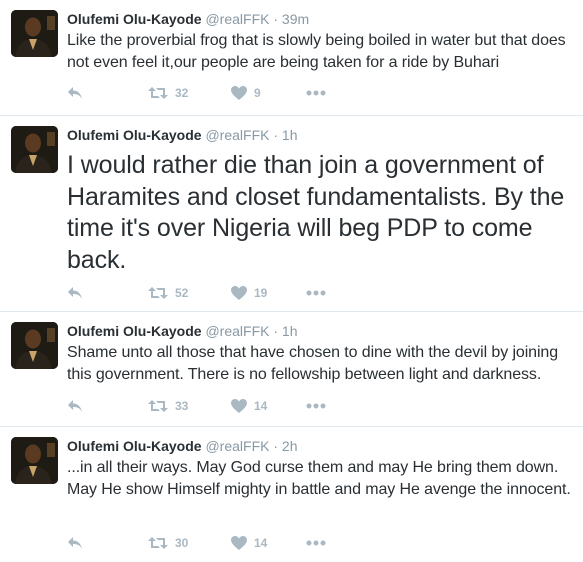 The image size is (583, 562). I want to click on tweet-header: Olufemi Olu-Kayode @realFFK · 2h, so click(321, 446).